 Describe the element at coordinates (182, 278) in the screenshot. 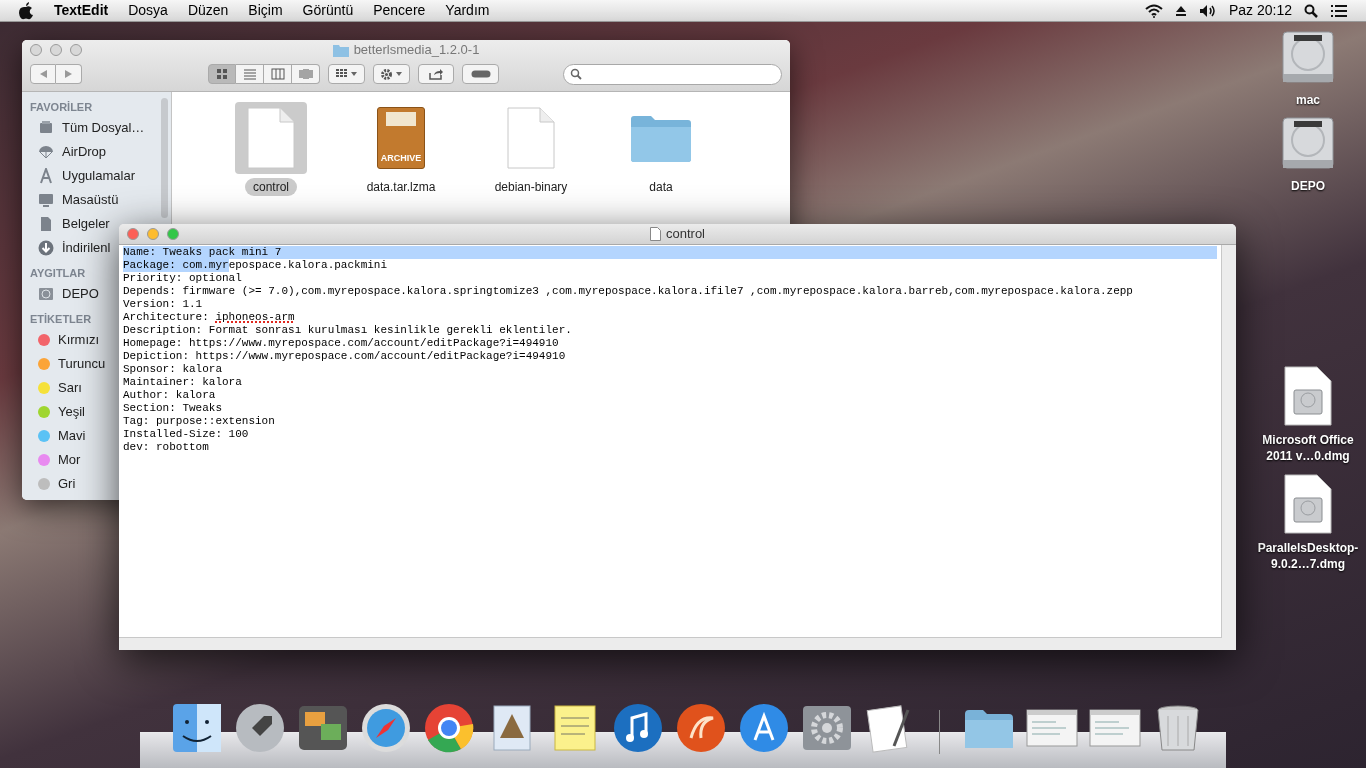

I see `text-line: Priority: optional` at that location.